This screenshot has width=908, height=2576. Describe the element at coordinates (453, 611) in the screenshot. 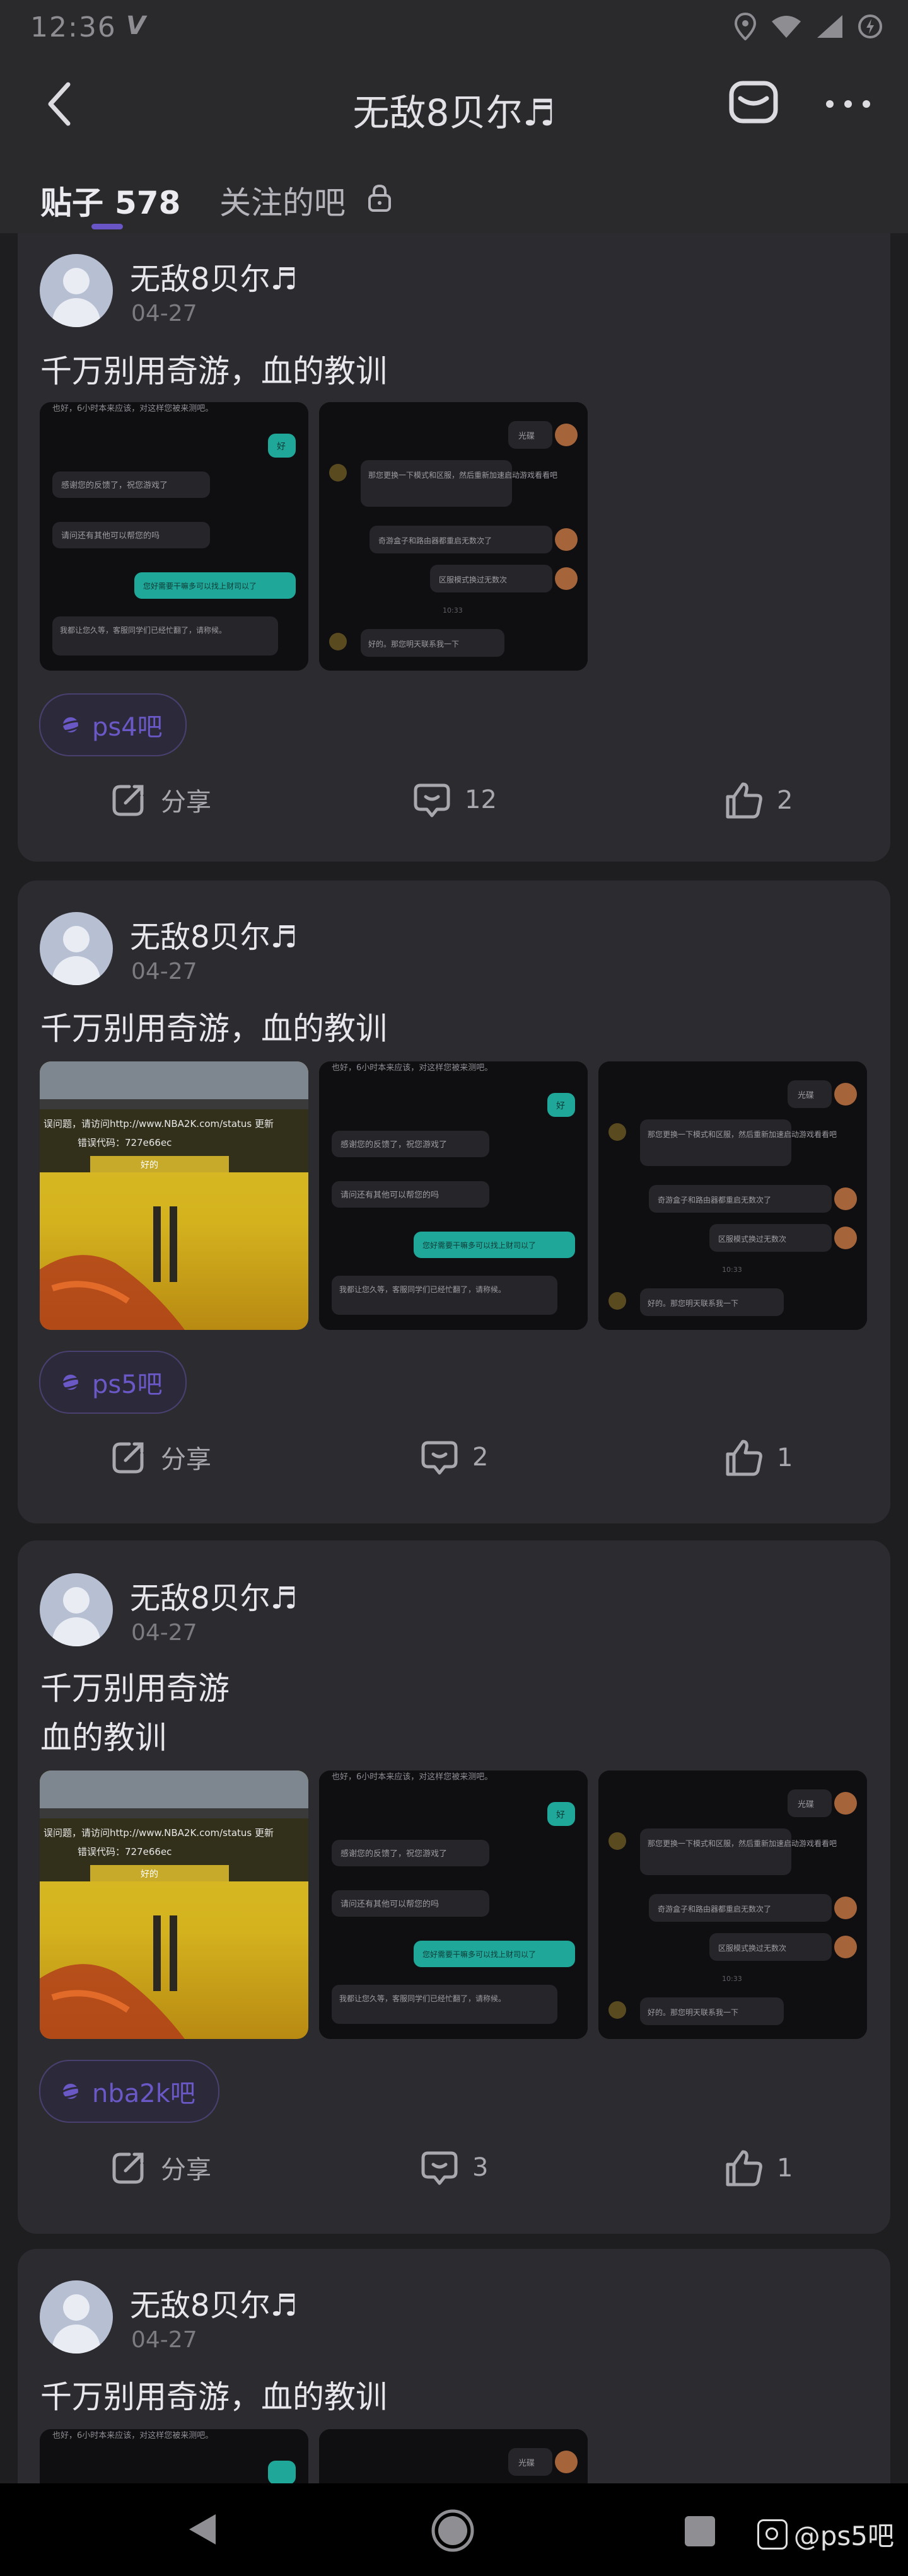

I see `chat-b-time: 10:33` at that location.